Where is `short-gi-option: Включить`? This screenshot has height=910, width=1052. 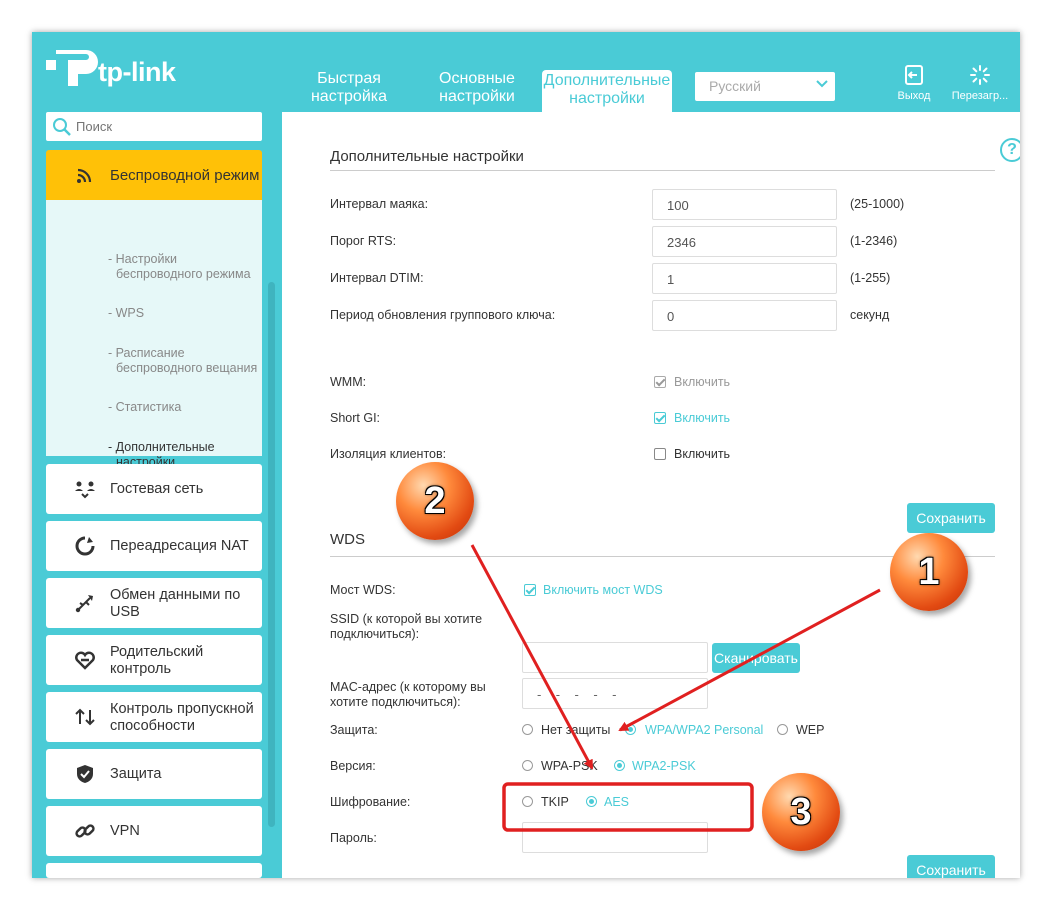
short-gi-option: Включить is located at coordinates (702, 418).